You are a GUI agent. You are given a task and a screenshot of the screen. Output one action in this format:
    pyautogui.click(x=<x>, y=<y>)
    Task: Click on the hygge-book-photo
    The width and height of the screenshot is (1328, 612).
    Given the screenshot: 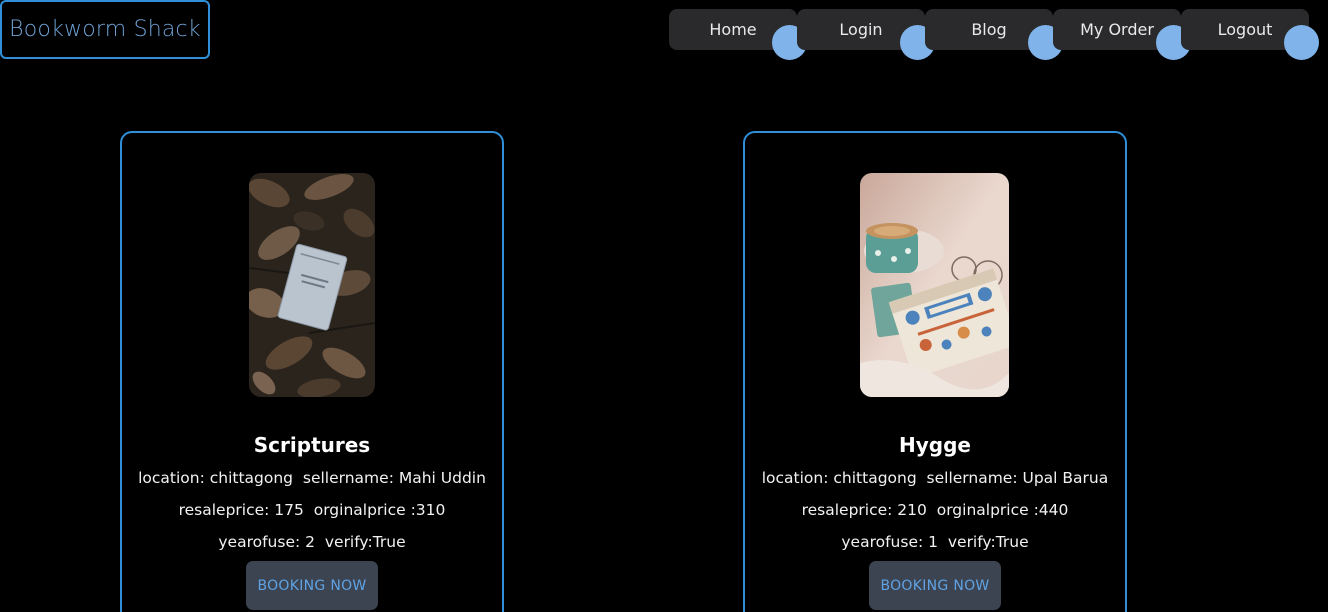 What is the action you would take?
    pyautogui.click(x=934, y=285)
    